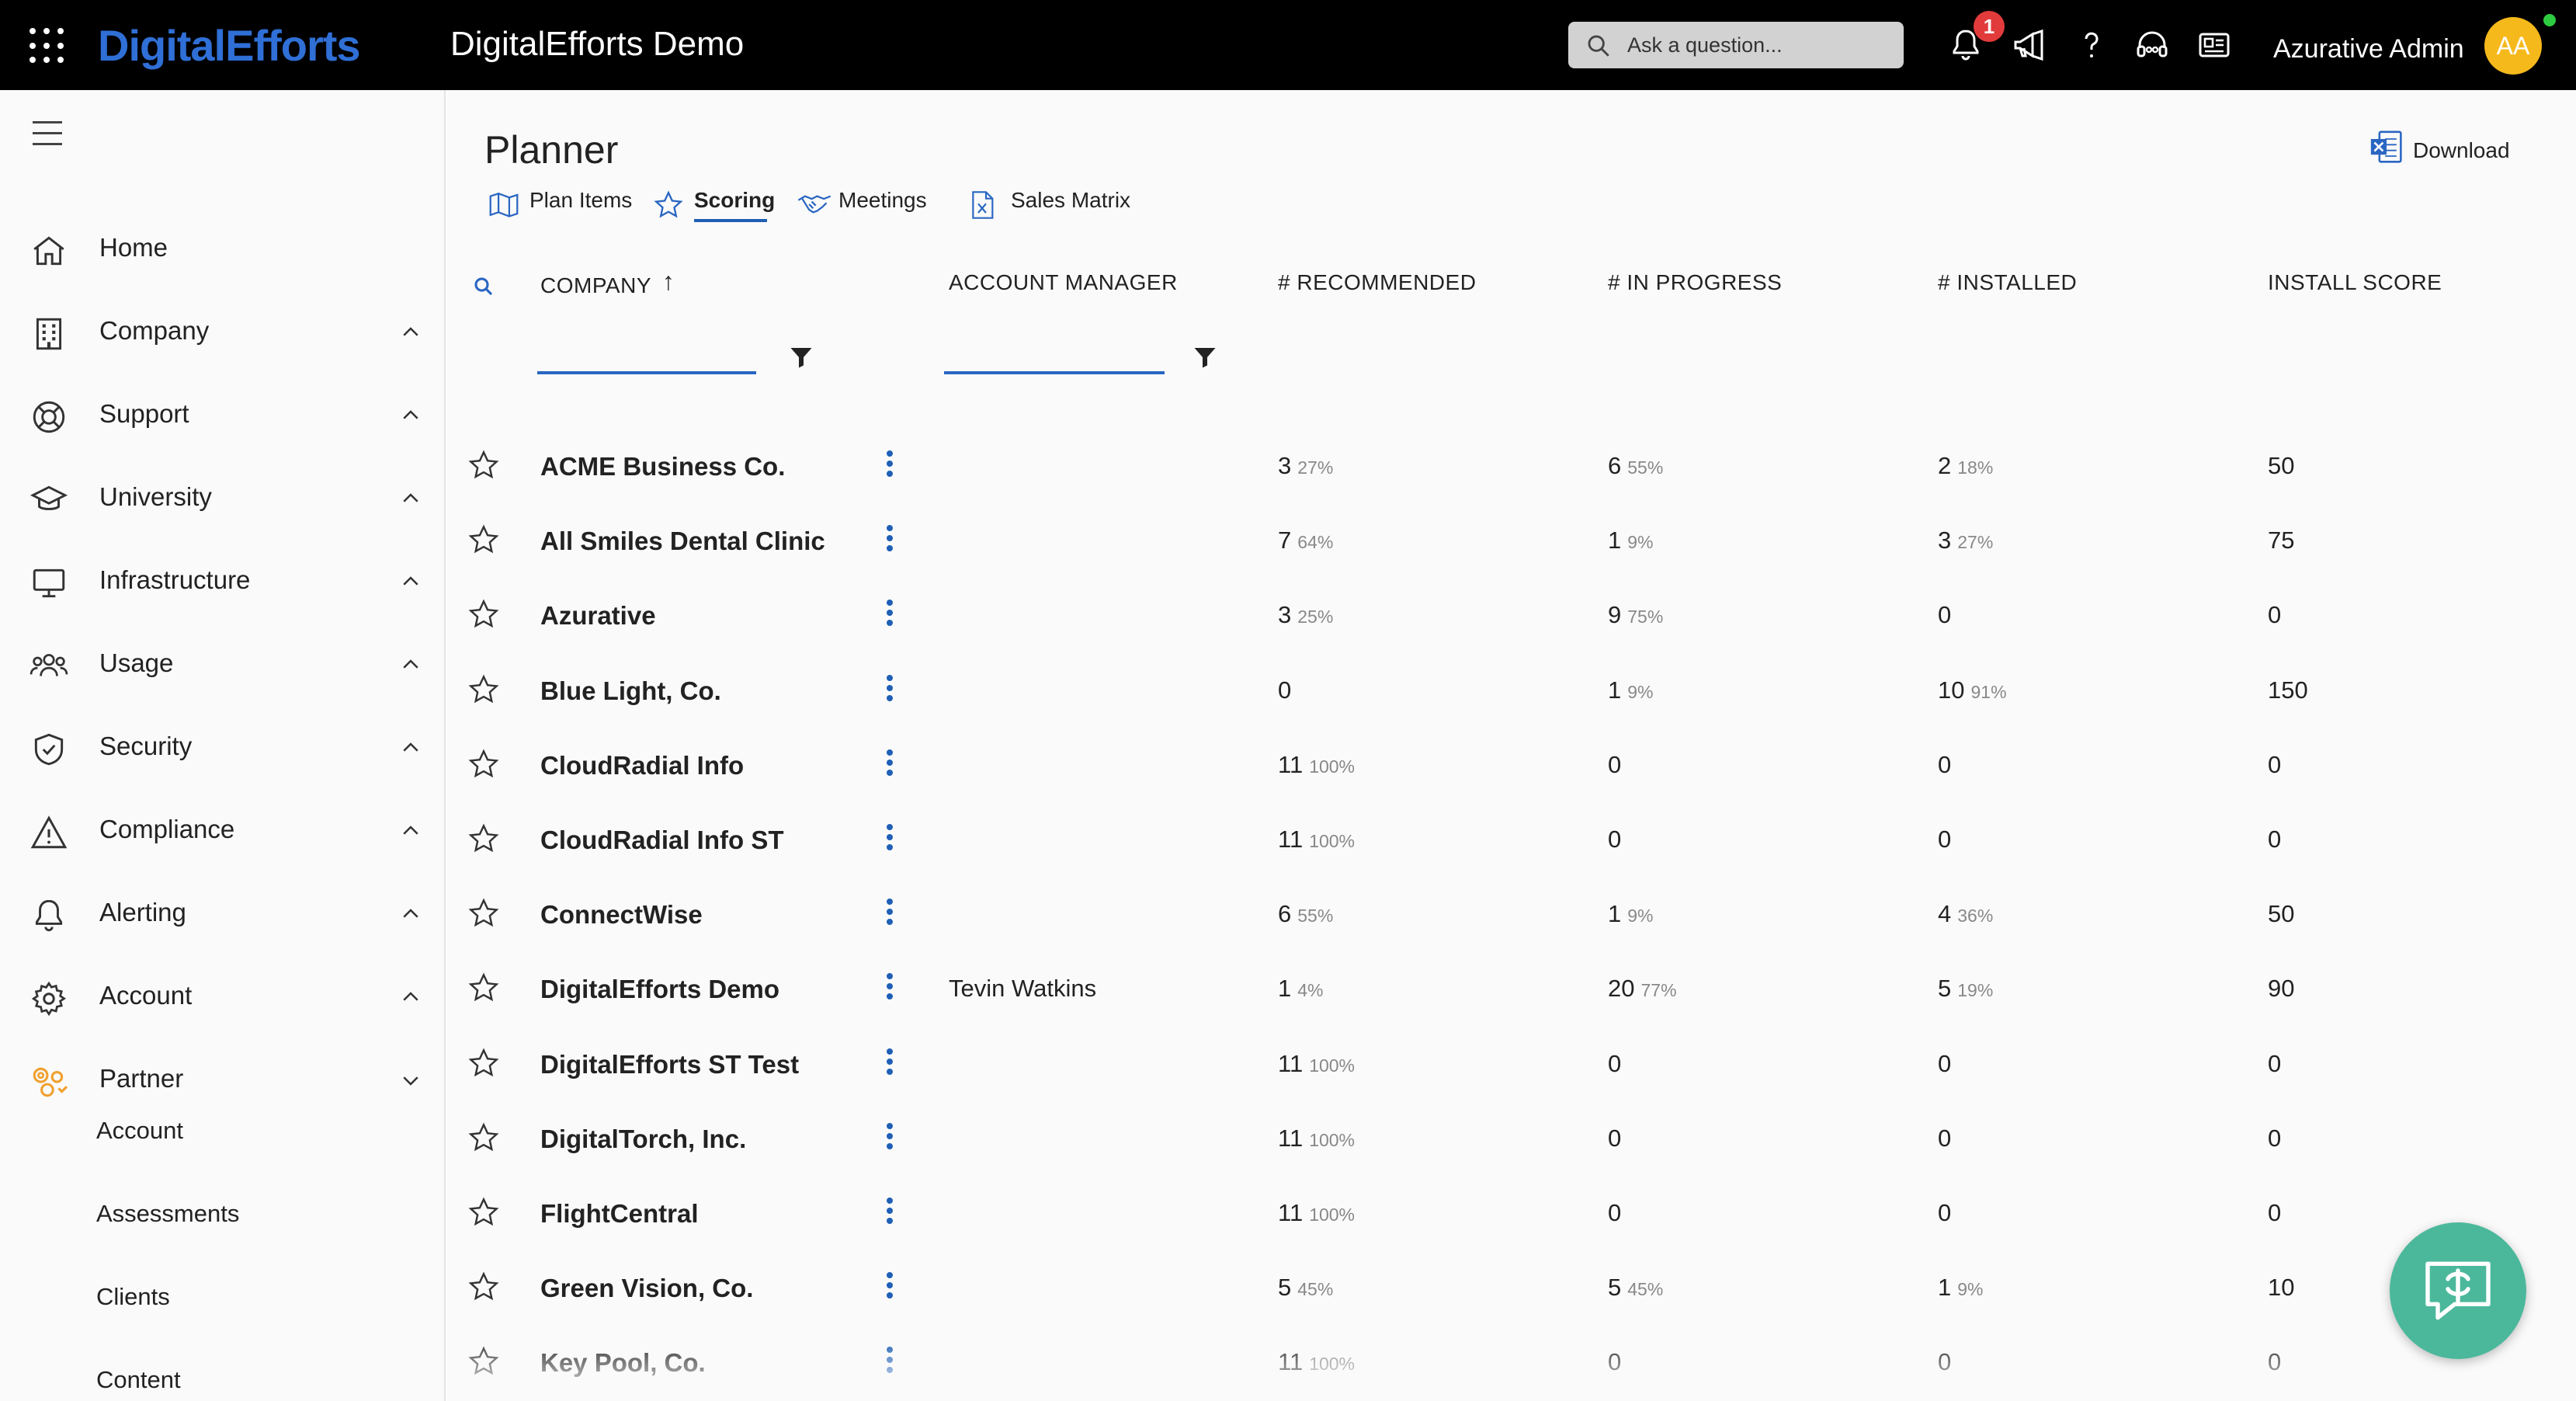 The height and width of the screenshot is (1401, 2576). Describe the element at coordinates (47, 46) in the screenshot. I see `app-launcher-icon` at that location.